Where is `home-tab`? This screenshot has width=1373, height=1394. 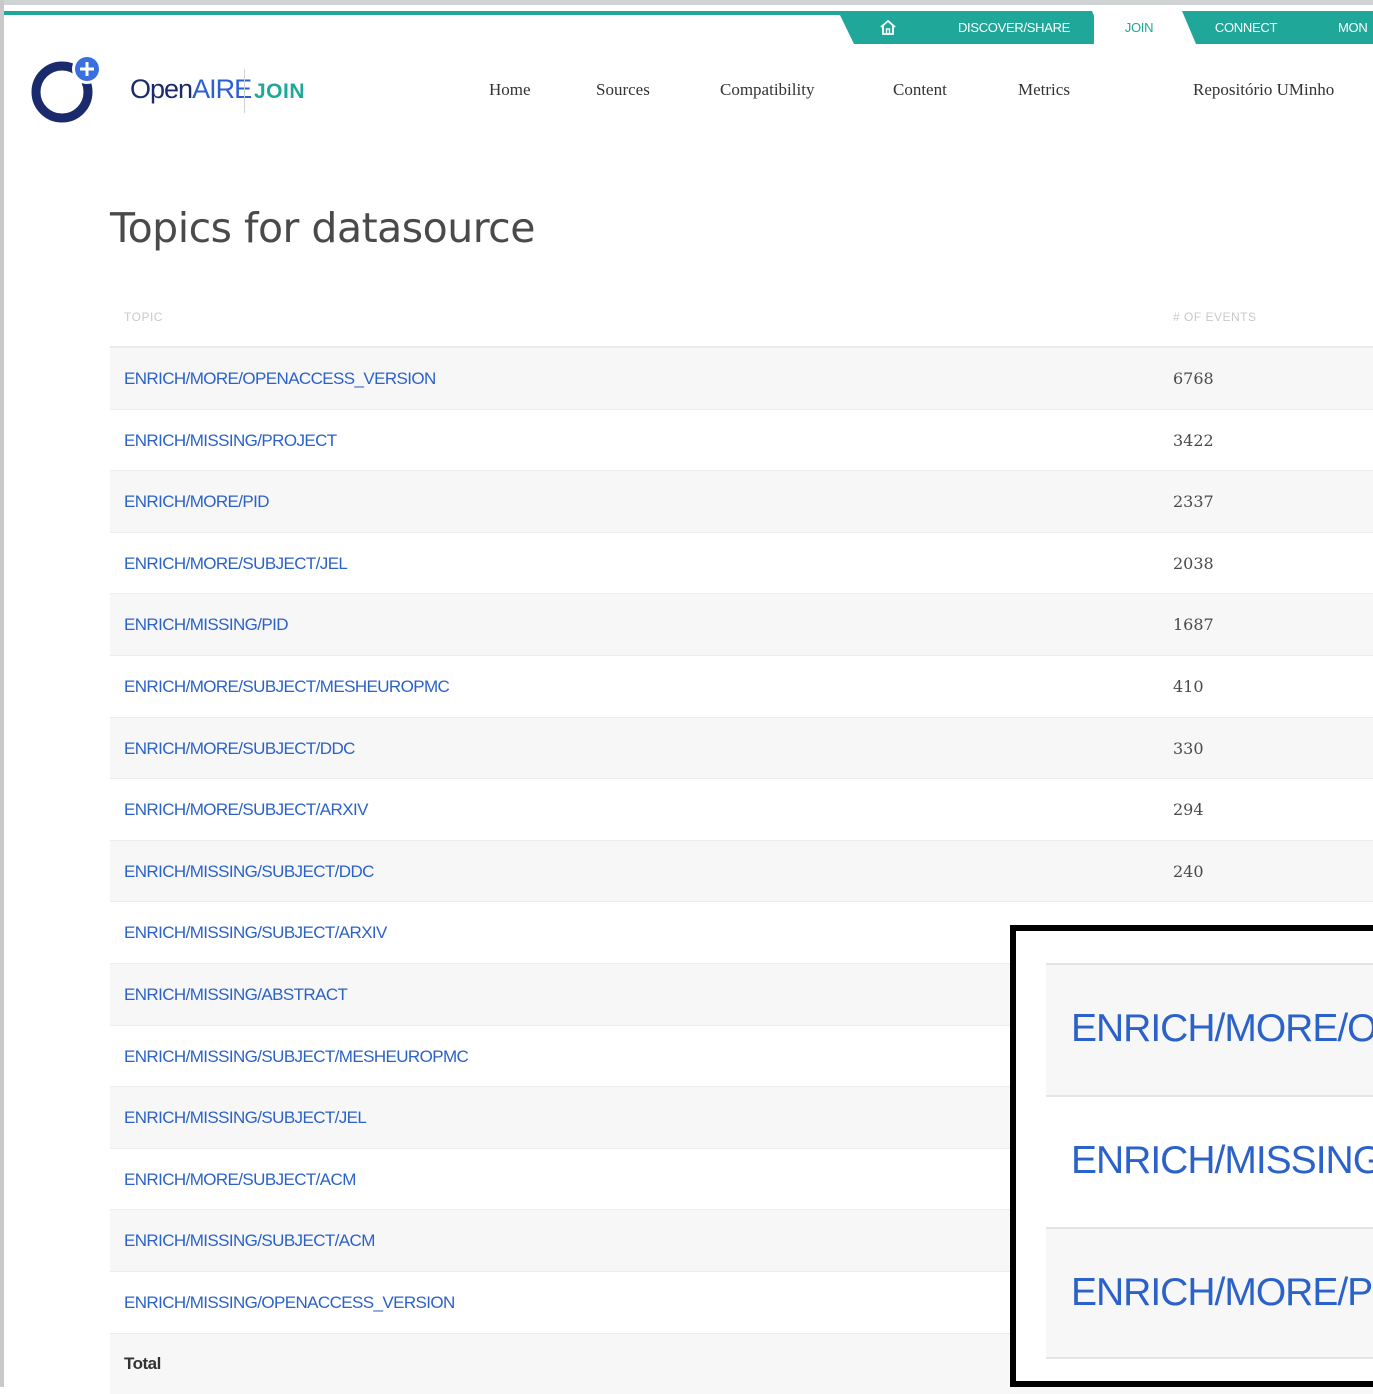 home-tab is located at coordinates (888, 27).